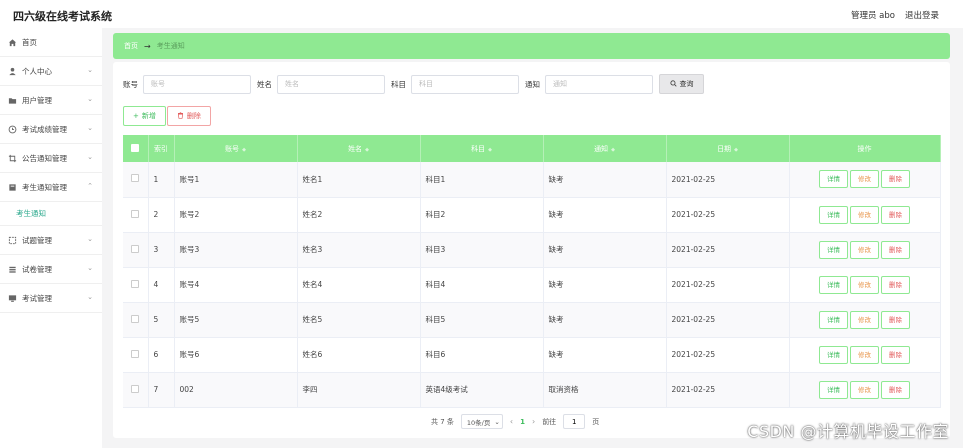 The height and width of the screenshot is (448, 963). I want to click on sidebar-item-label: 考试成绩管理, so click(44, 129).